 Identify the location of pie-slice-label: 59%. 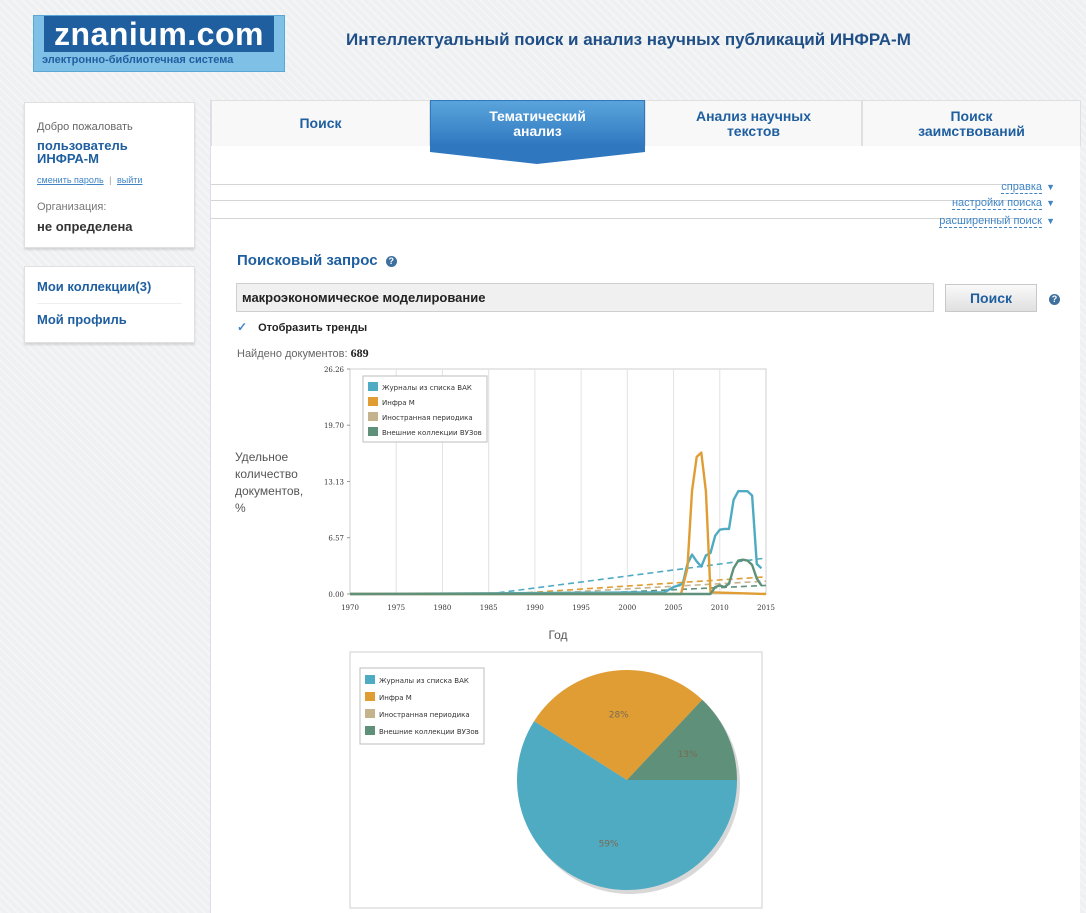
(609, 844).